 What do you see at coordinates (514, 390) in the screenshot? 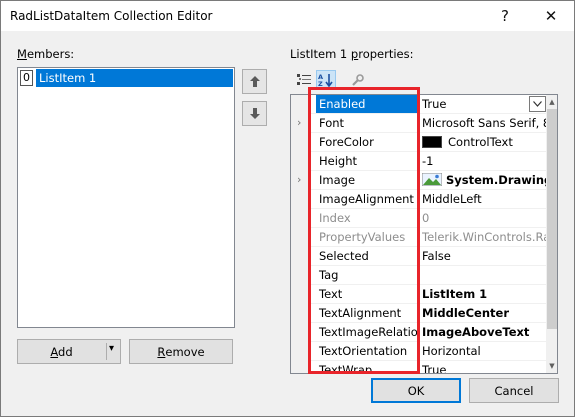
I see `cancel-button: Cancel` at bounding box center [514, 390].